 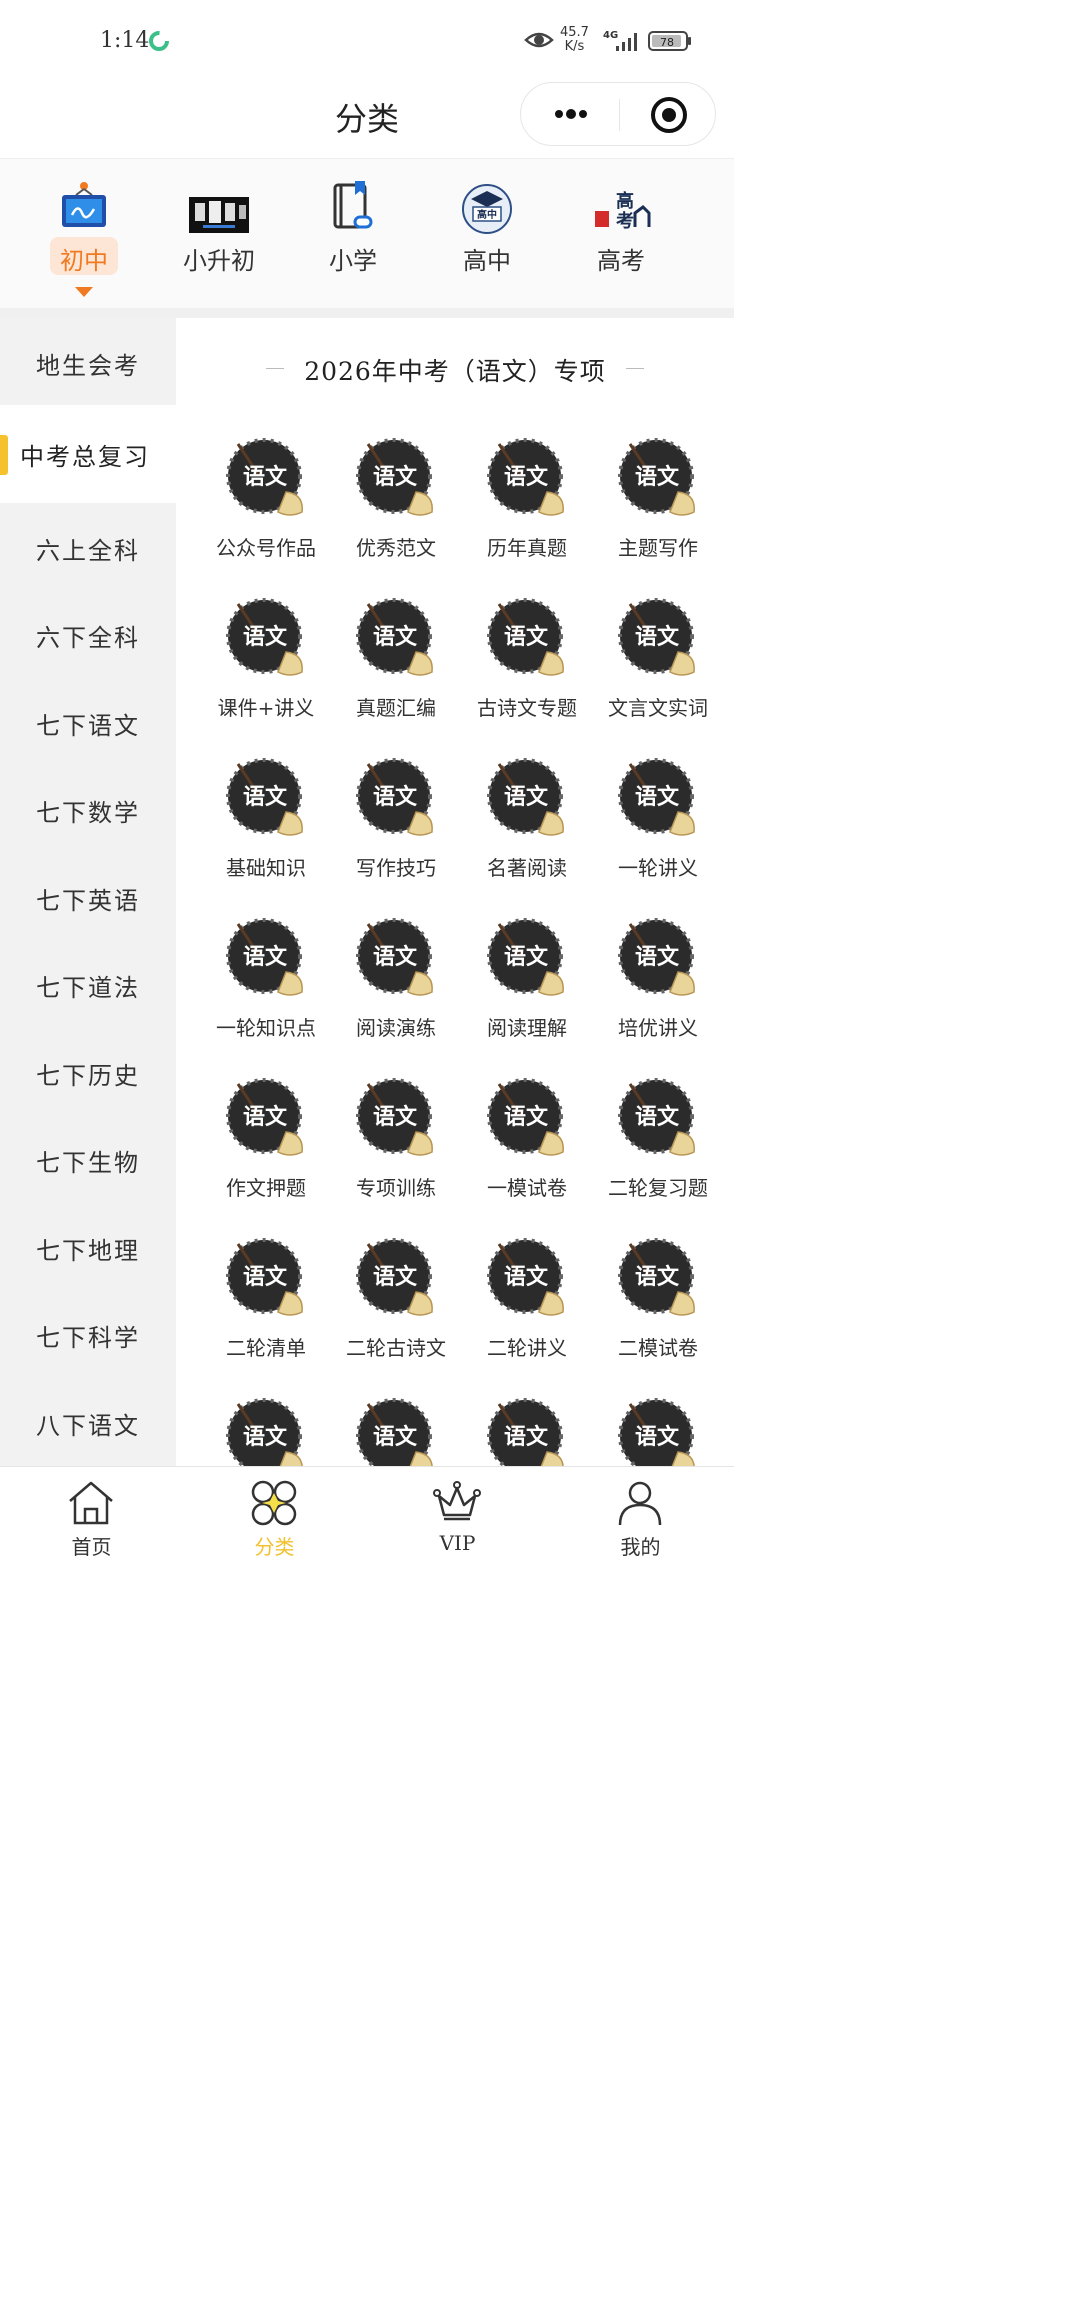 What do you see at coordinates (487, 234) in the screenshot?
I see `top-category-senior-high: 高中 高中` at bounding box center [487, 234].